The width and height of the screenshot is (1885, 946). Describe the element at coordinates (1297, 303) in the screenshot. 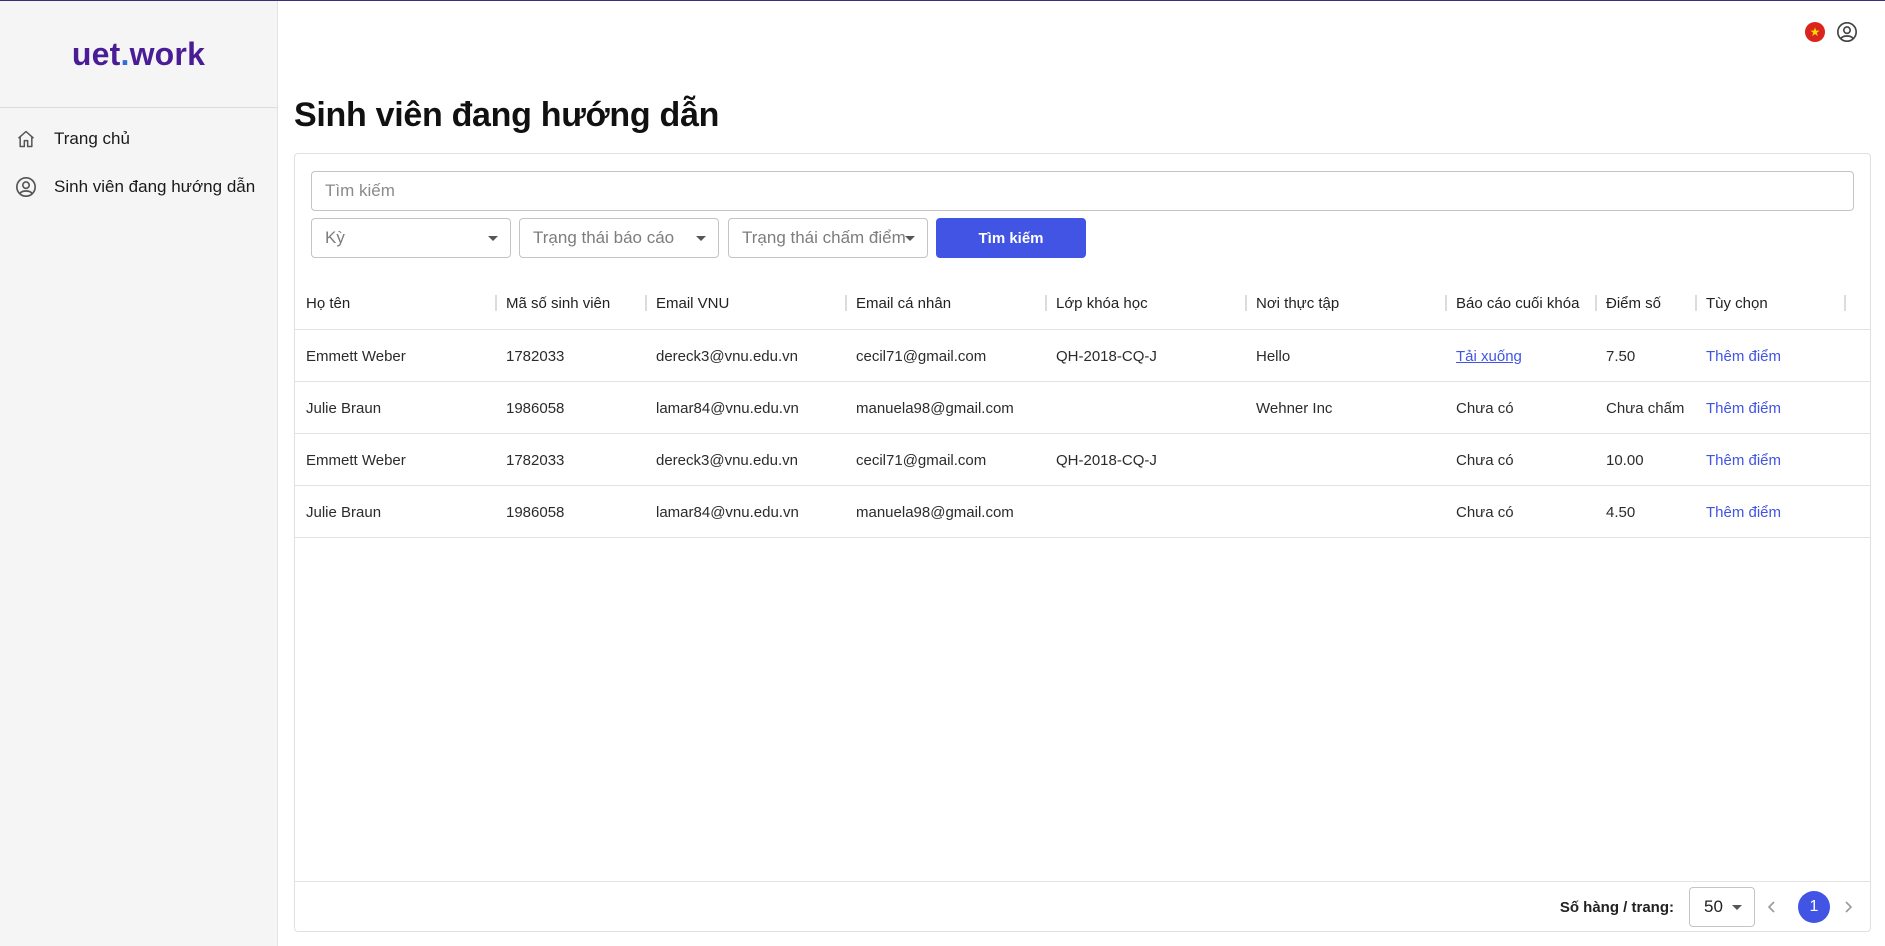

I see `column-header-internship: Nơi thực tập` at that location.